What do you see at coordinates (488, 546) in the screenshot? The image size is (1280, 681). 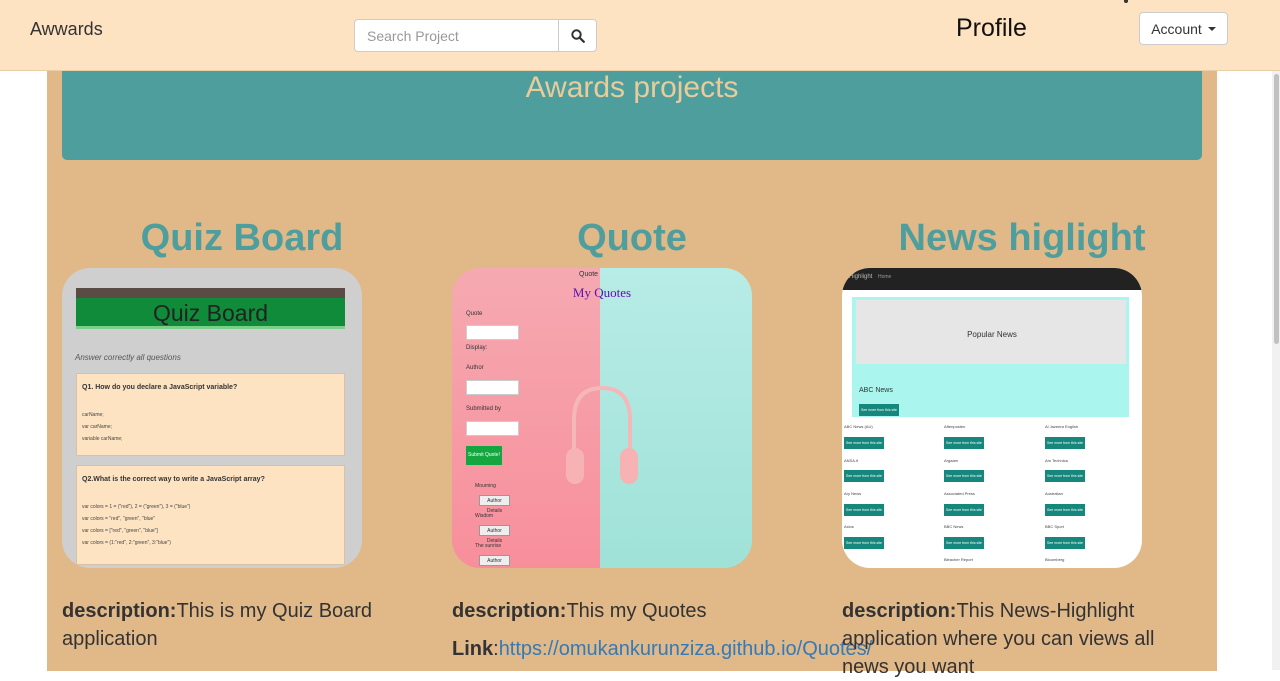 I see `quote-thumb-item: The sunrise` at bounding box center [488, 546].